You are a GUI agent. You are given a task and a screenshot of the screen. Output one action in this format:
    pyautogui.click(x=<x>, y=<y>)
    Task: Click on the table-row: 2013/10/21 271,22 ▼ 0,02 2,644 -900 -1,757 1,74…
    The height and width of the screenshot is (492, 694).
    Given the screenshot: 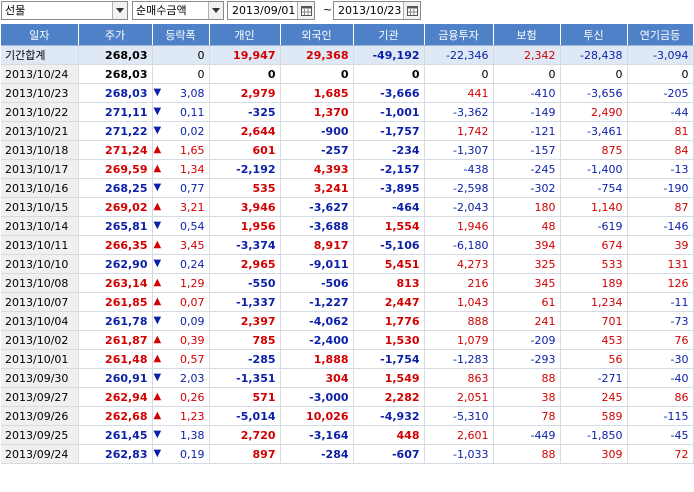 What is the action you would take?
    pyautogui.click(x=347, y=131)
    